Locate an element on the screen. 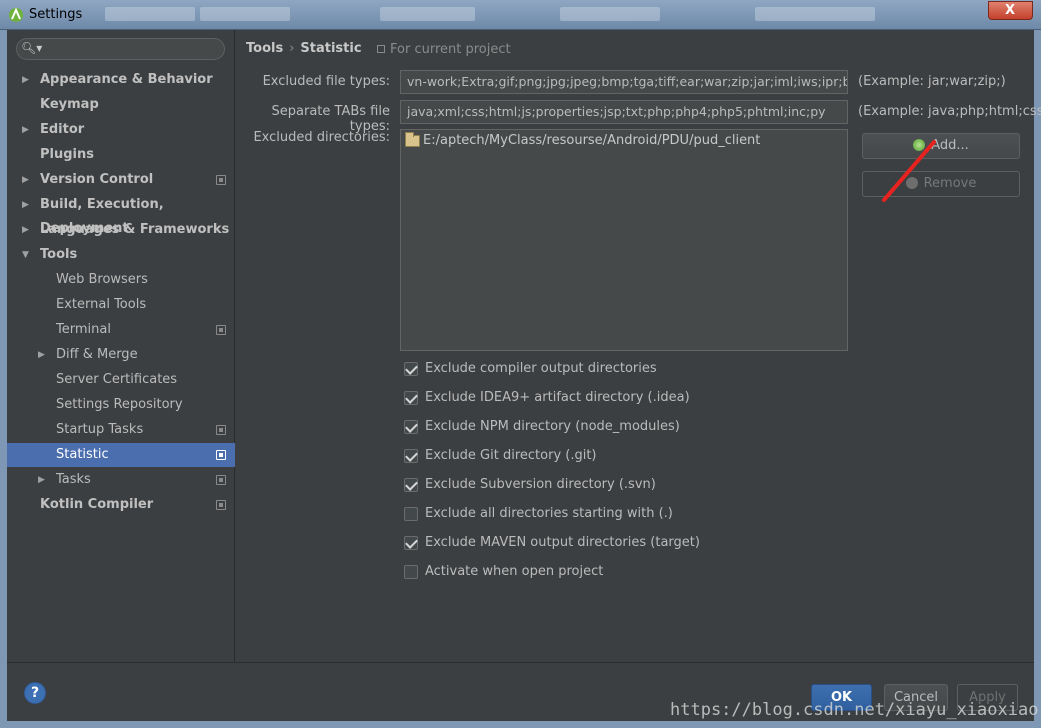 This screenshot has height=728, width=1041. sidebar-item-label: Plugins is located at coordinates (67, 154).